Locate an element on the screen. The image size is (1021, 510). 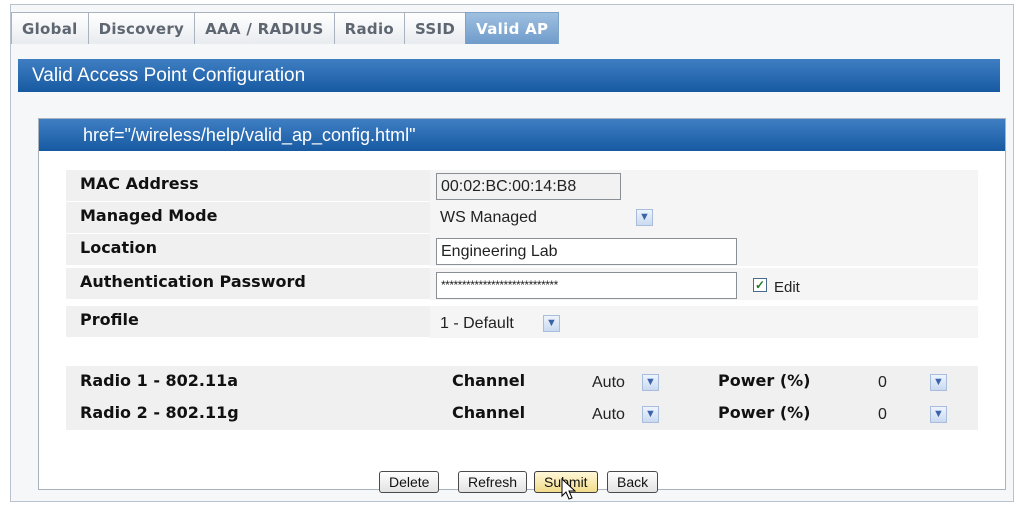
radio-1-channel-label: Channel is located at coordinates (489, 380).